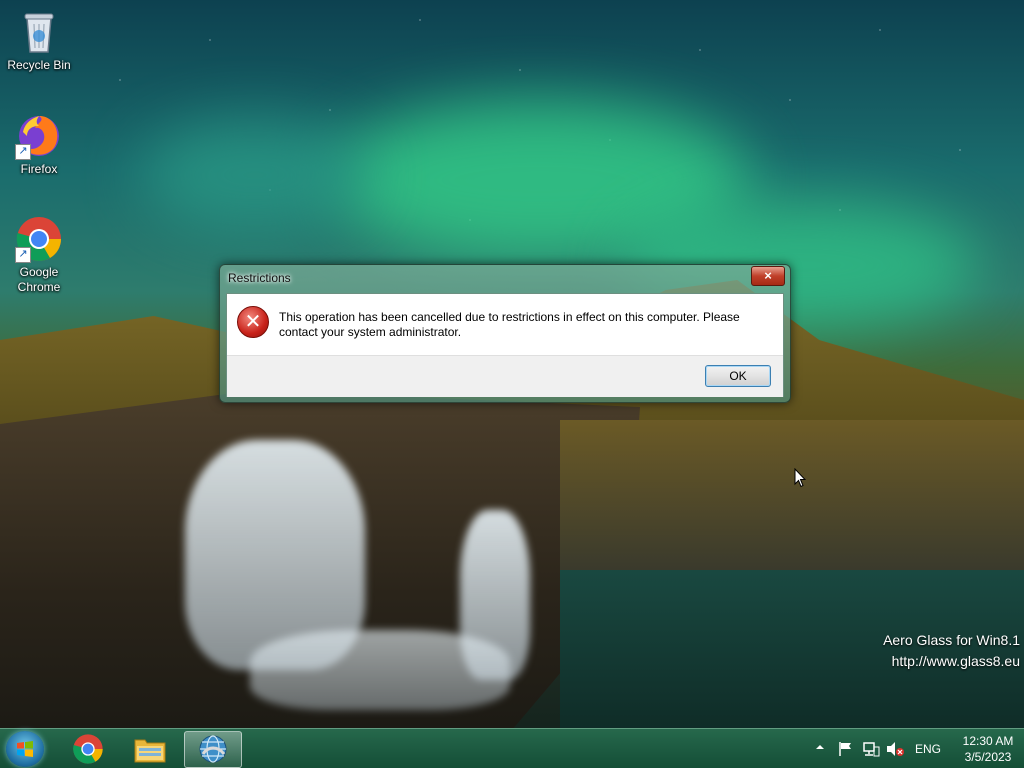  I want to click on wallpaper-waterfall, so click(380, 670).